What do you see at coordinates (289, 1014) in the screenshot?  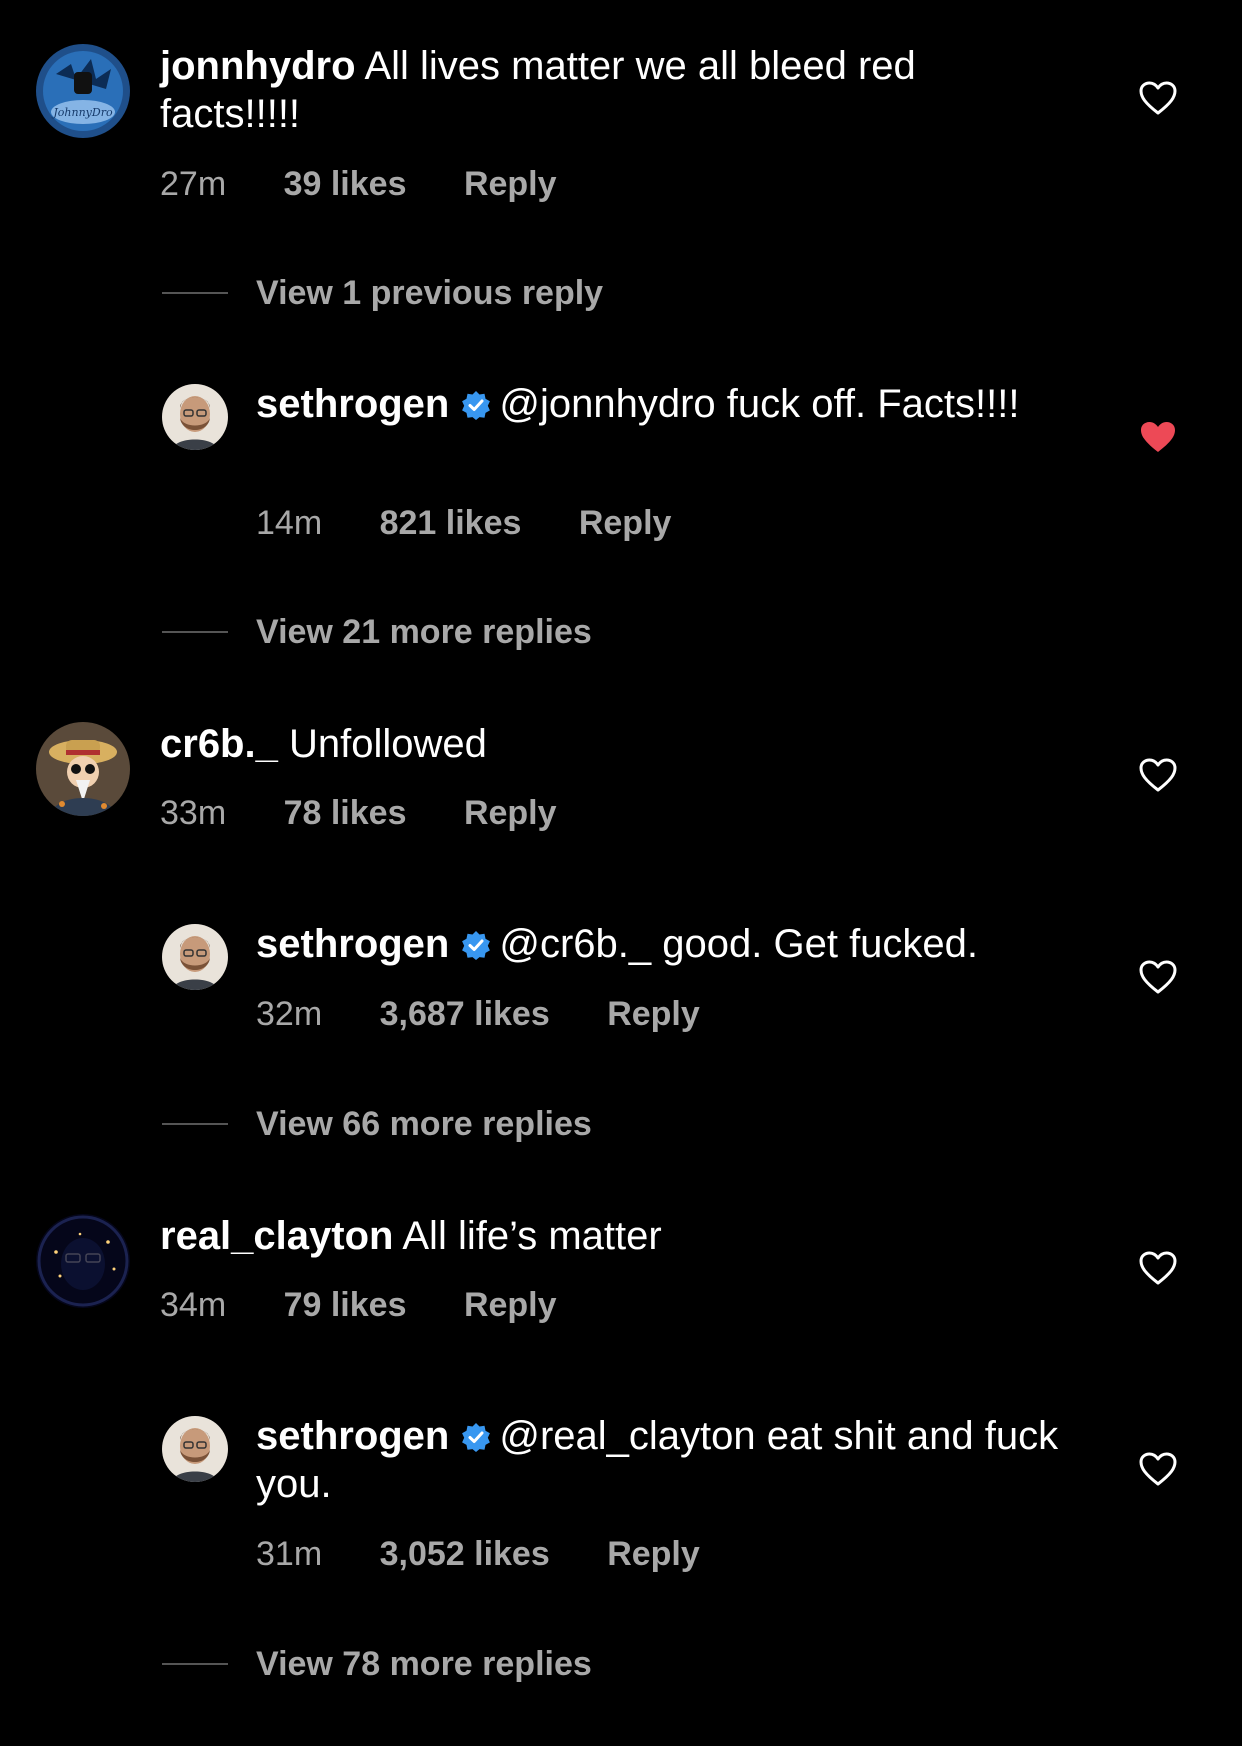 I see `reply-time: 32m` at bounding box center [289, 1014].